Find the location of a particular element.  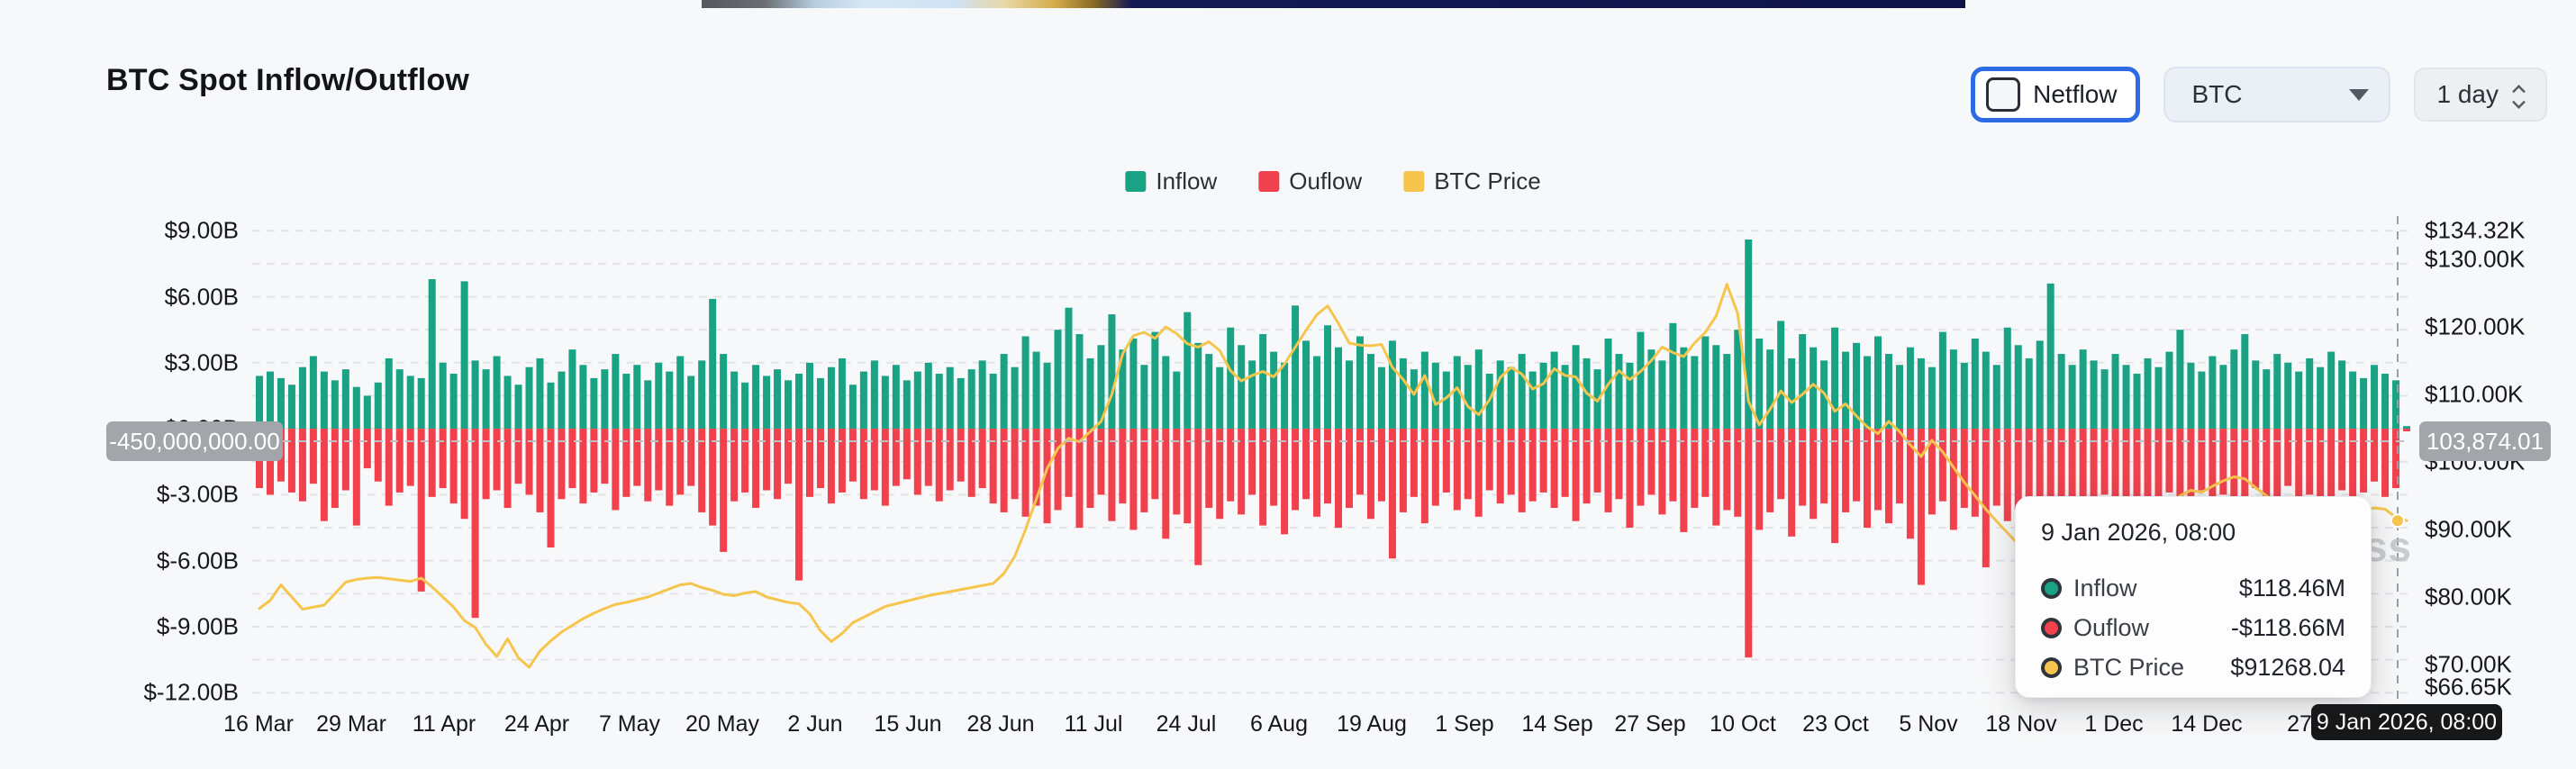

tooltip-series-value: $118.46M is located at coordinates (2291, 588).